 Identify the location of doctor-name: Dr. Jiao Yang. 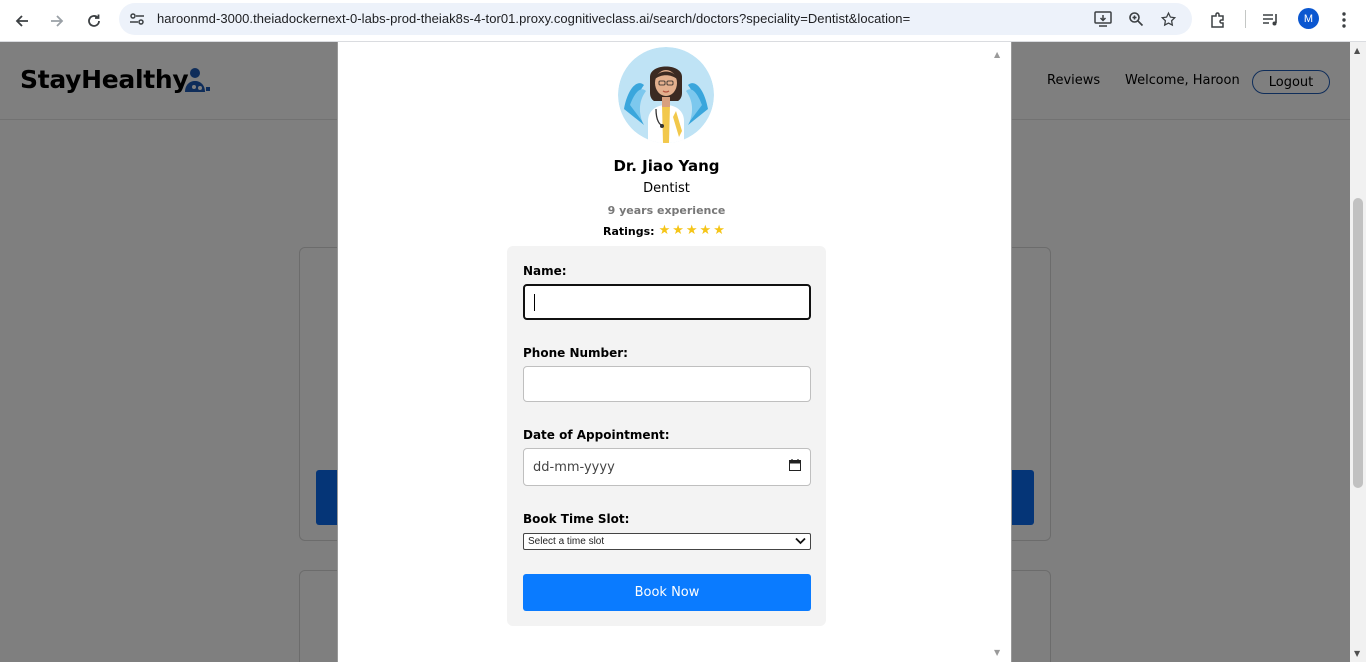
(666, 166).